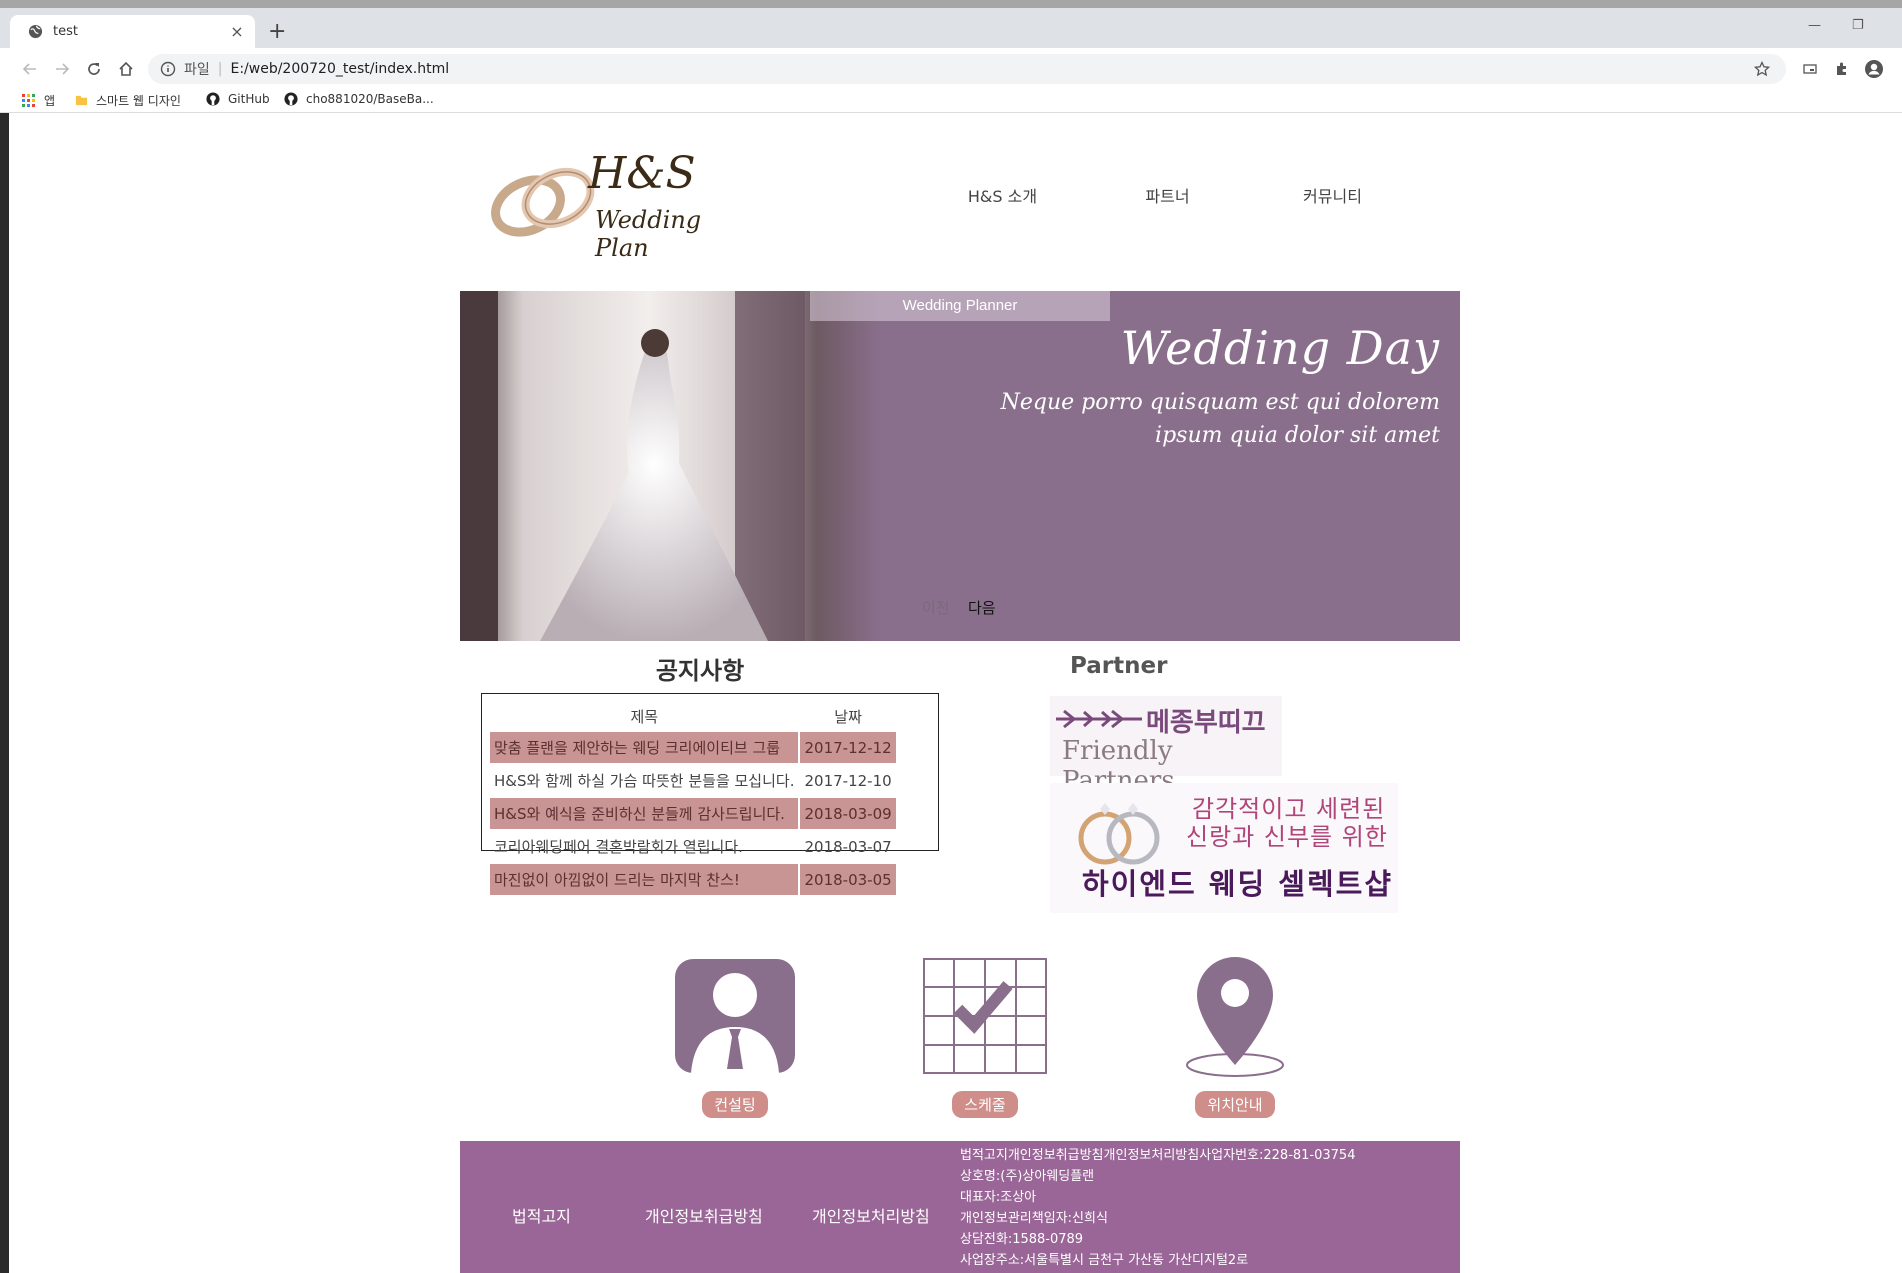 Image resolution: width=1902 pixels, height=1273 pixels. Describe the element at coordinates (1166, 746) in the screenshot. I see `partner-banner-maison: 메종부띠끄 Friendly Partners` at that location.